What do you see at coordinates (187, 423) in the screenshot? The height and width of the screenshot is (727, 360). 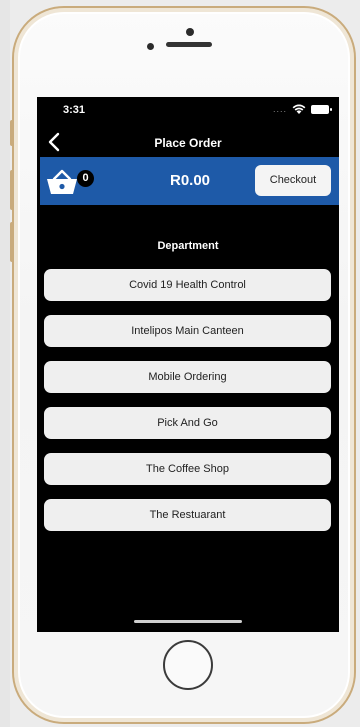 I see `department-item-pick-and-go: Pick And Go` at bounding box center [187, 423].